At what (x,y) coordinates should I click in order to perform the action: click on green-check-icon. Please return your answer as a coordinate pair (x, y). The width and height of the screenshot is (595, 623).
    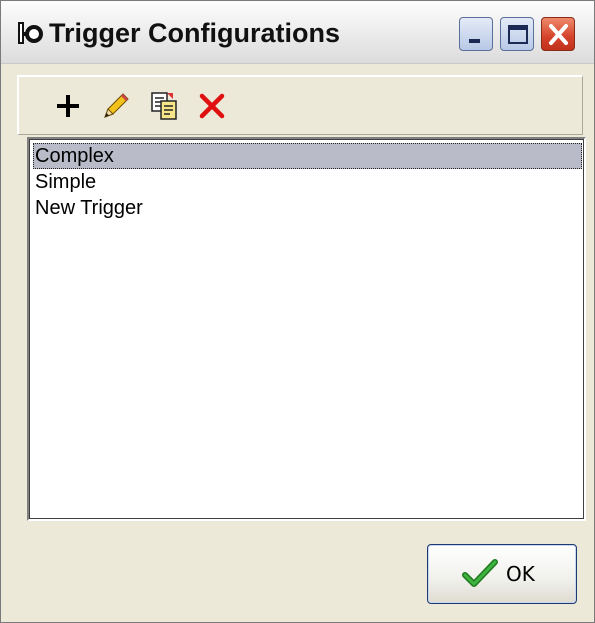
    Looking at the image, I should click on (480, 573).